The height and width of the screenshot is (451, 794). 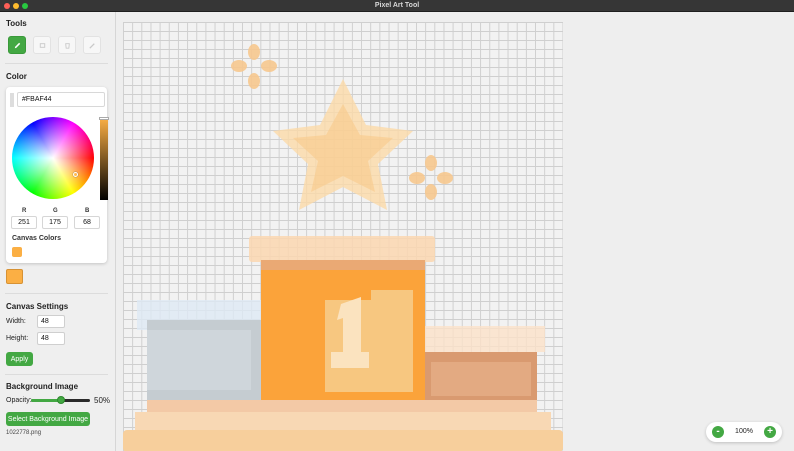 I want to click on current-color-swatch, so click(x=14, y=276).